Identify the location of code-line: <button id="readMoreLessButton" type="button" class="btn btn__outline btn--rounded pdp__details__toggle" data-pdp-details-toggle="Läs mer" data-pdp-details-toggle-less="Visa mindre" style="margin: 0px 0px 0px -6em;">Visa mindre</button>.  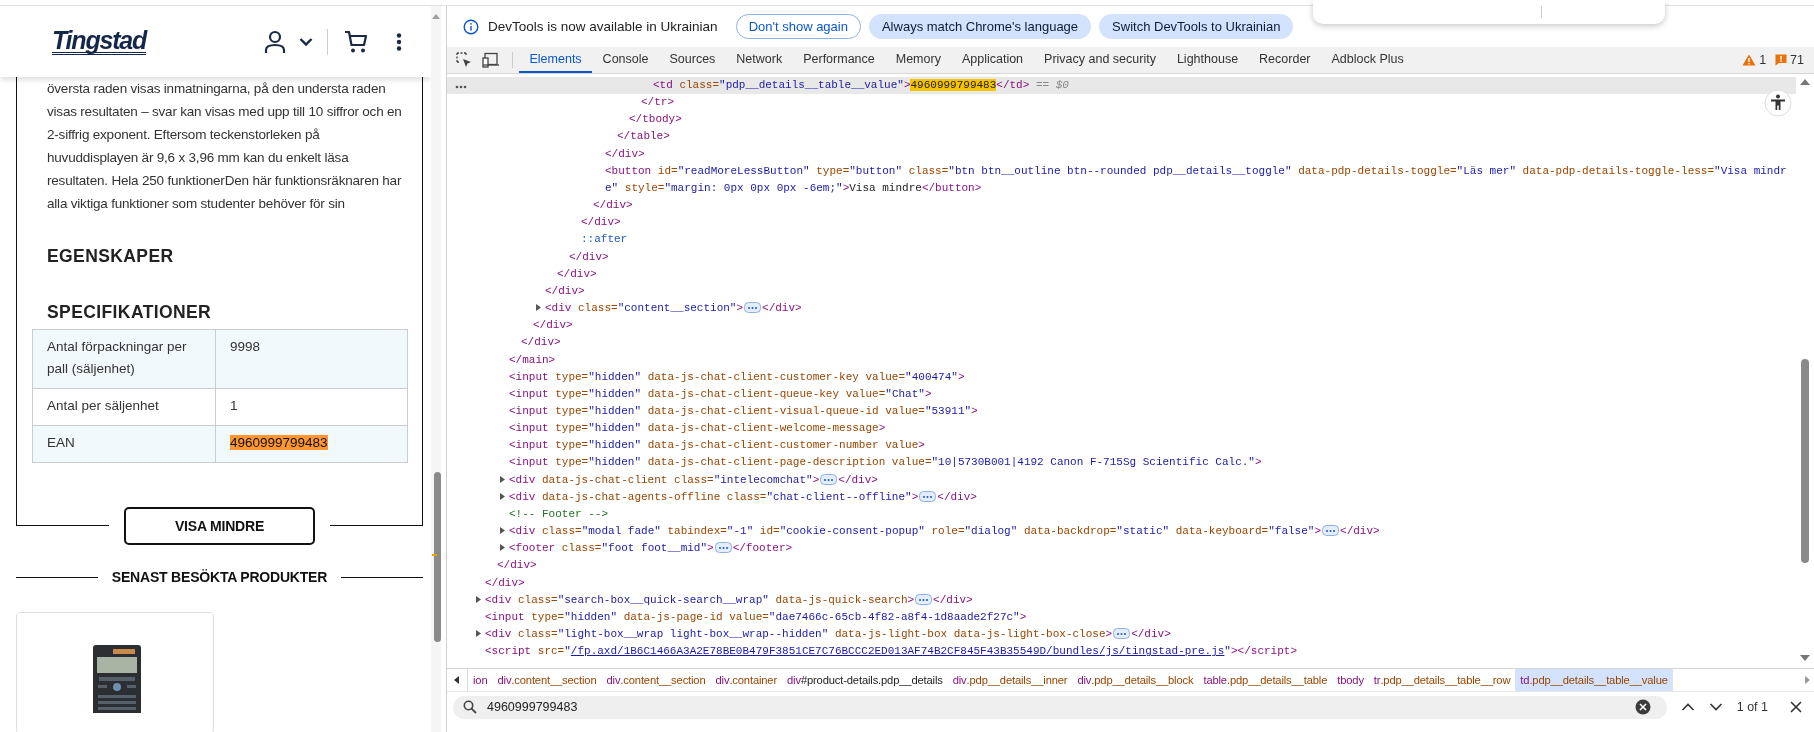
(1121, 180).